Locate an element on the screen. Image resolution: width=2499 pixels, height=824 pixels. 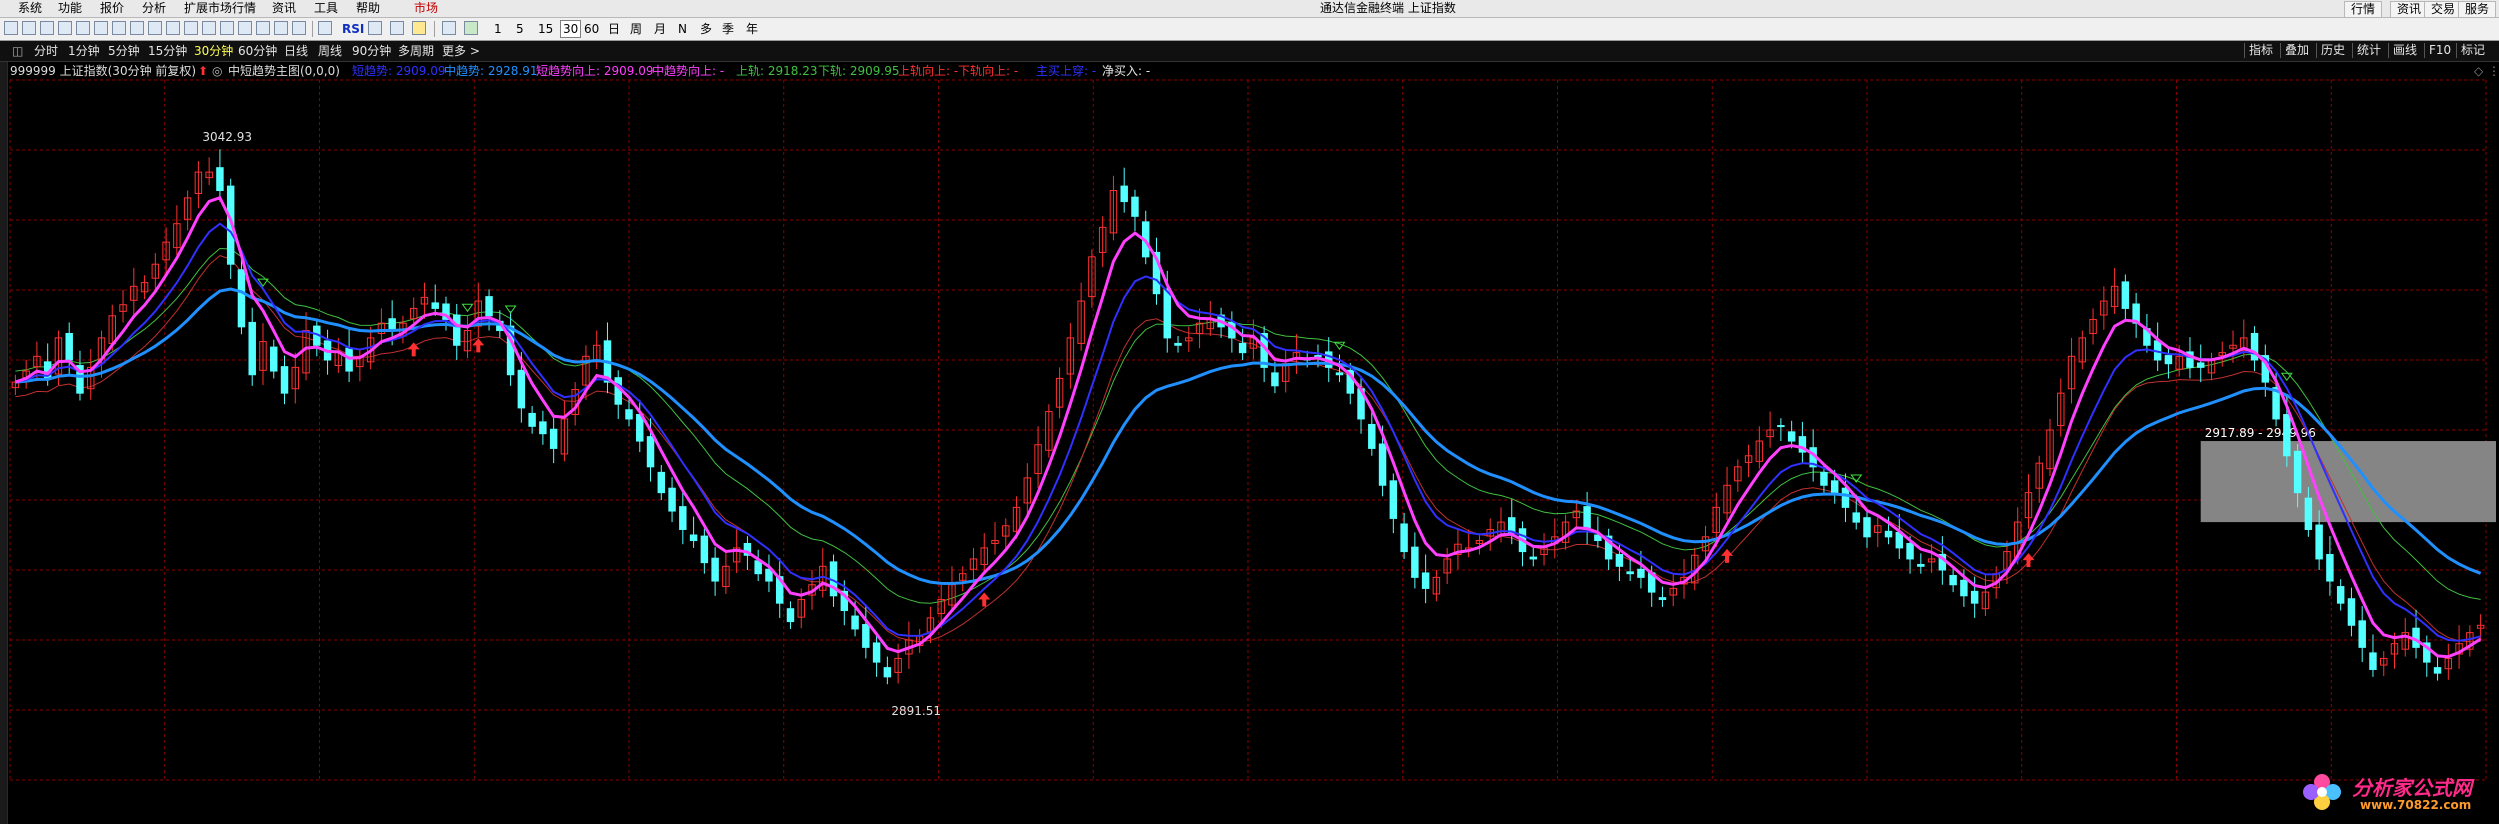
watermark: 分析家公式网 www.70822.com is located at coordinates (2395, 793).